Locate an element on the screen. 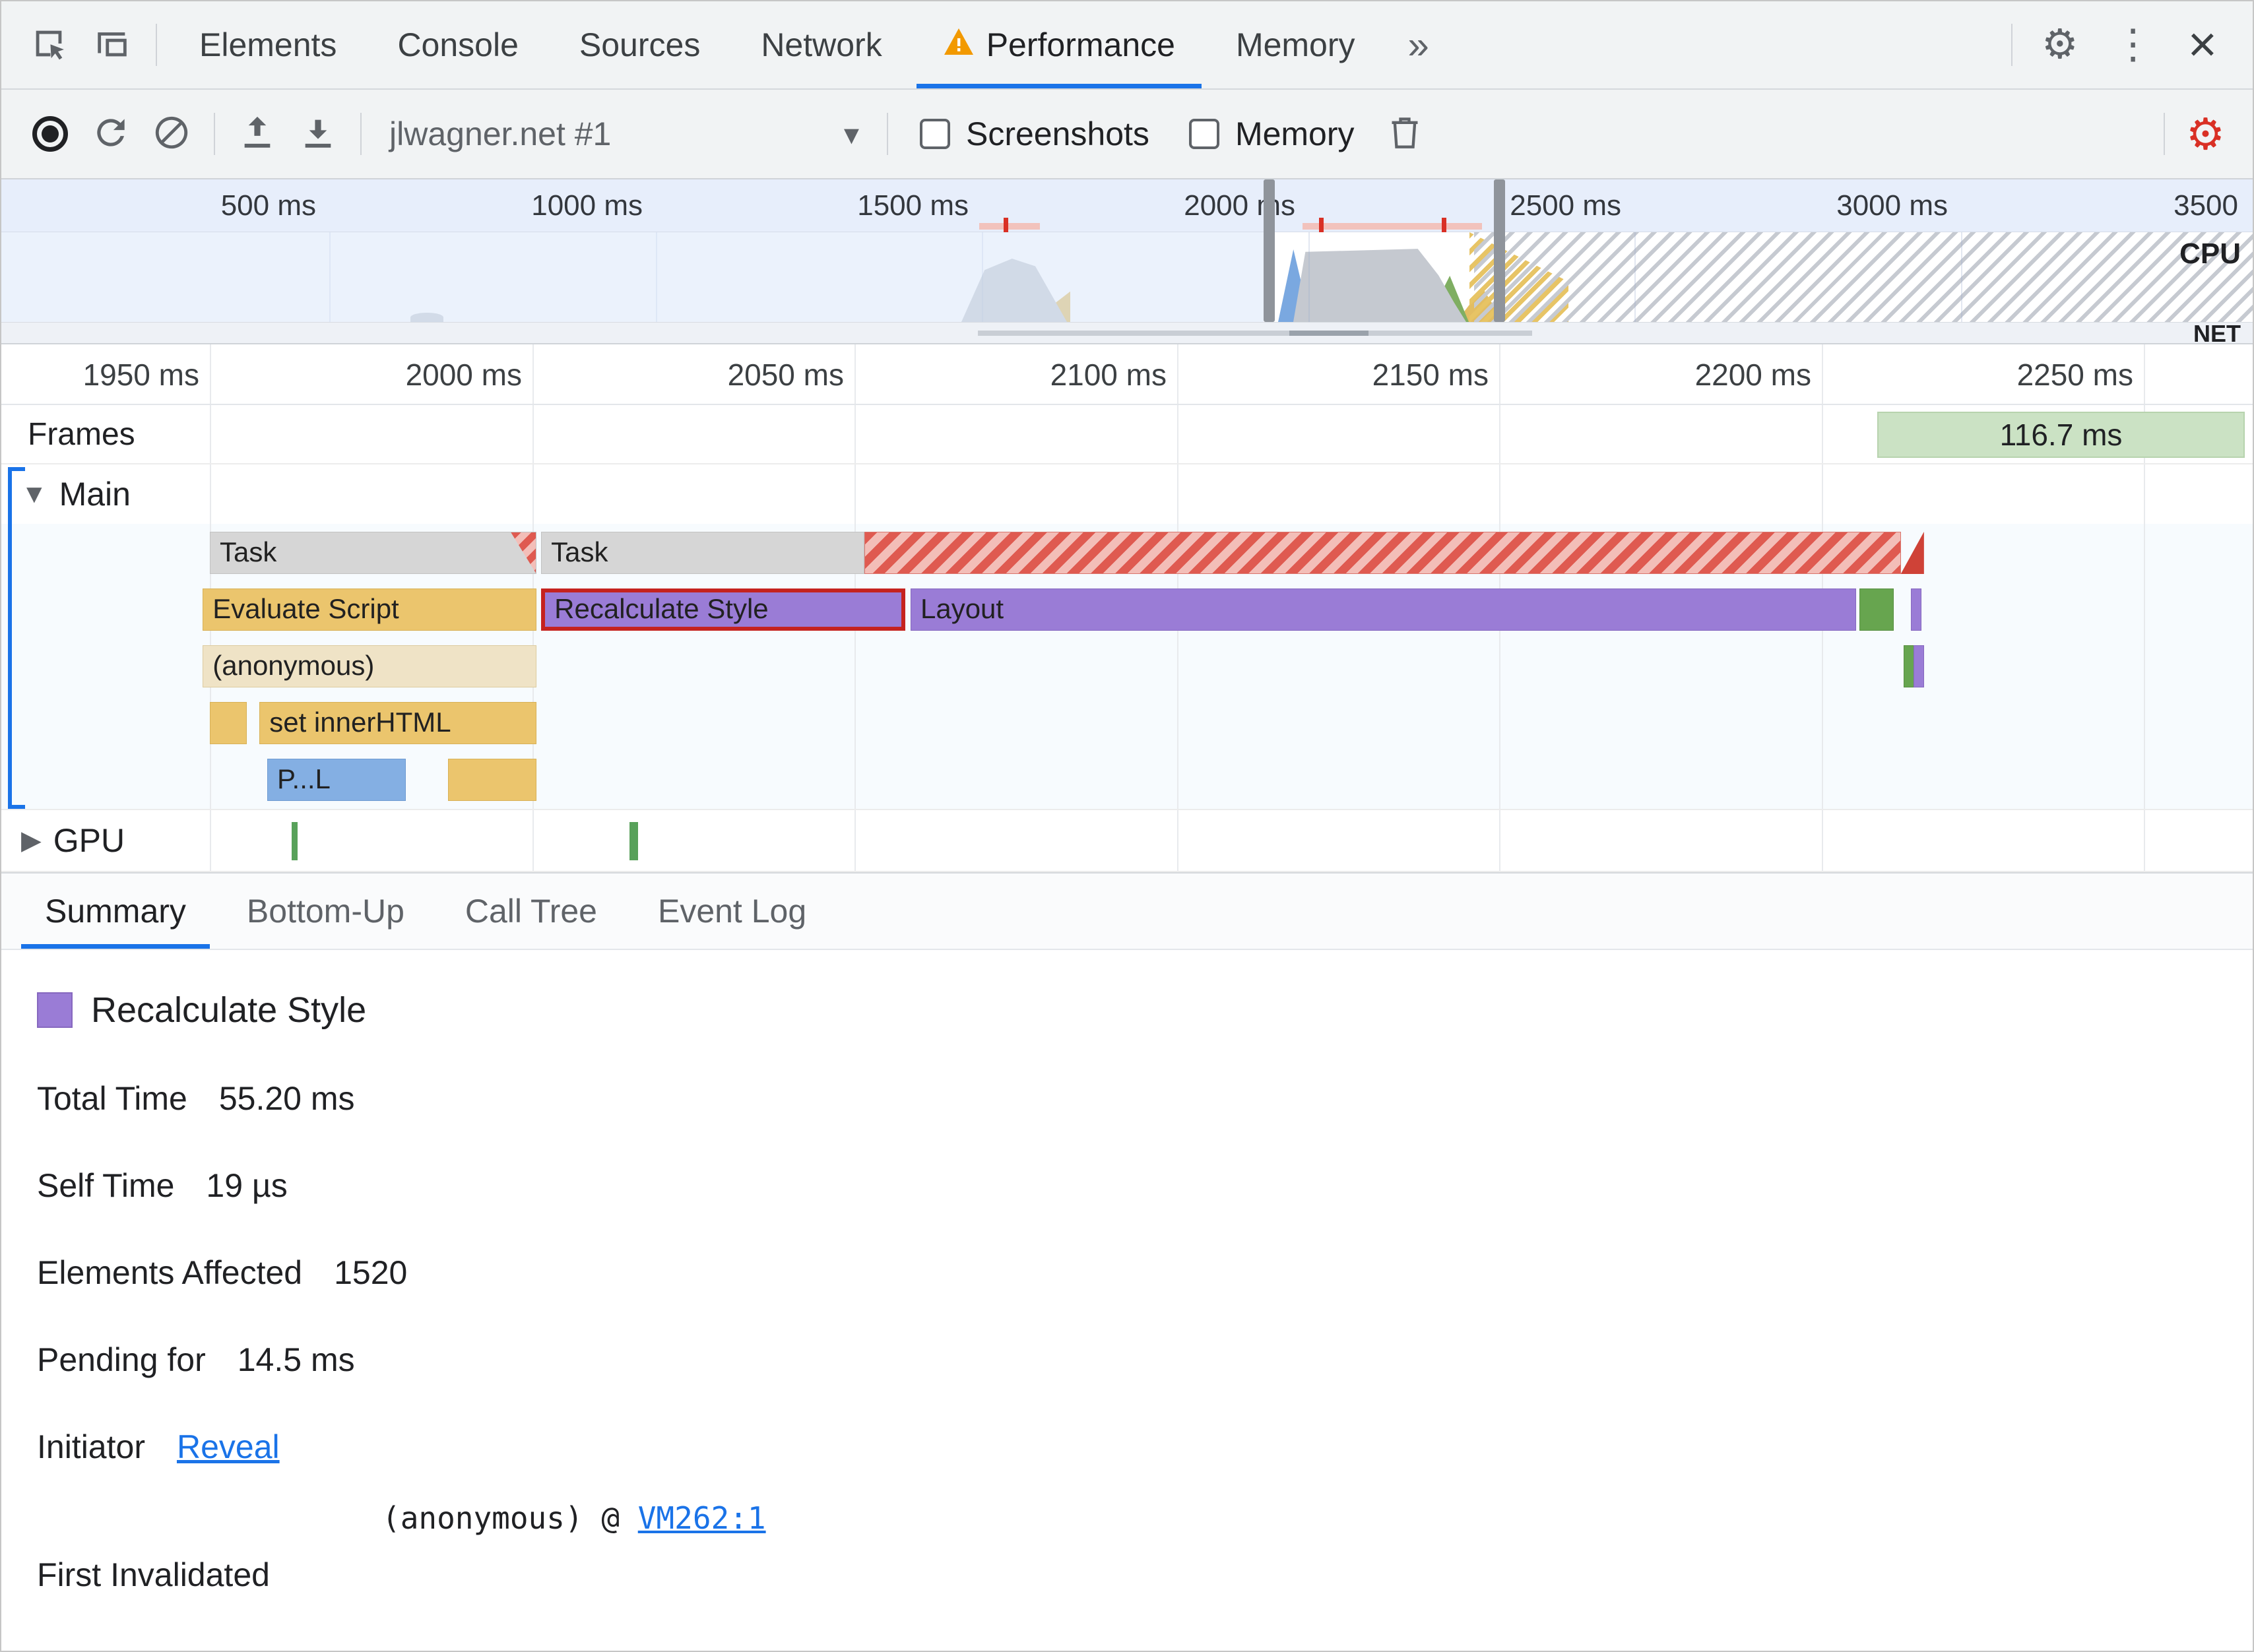  summary-stat-row: Elements Affected 1520 is located at coordinates (1131, 1273).